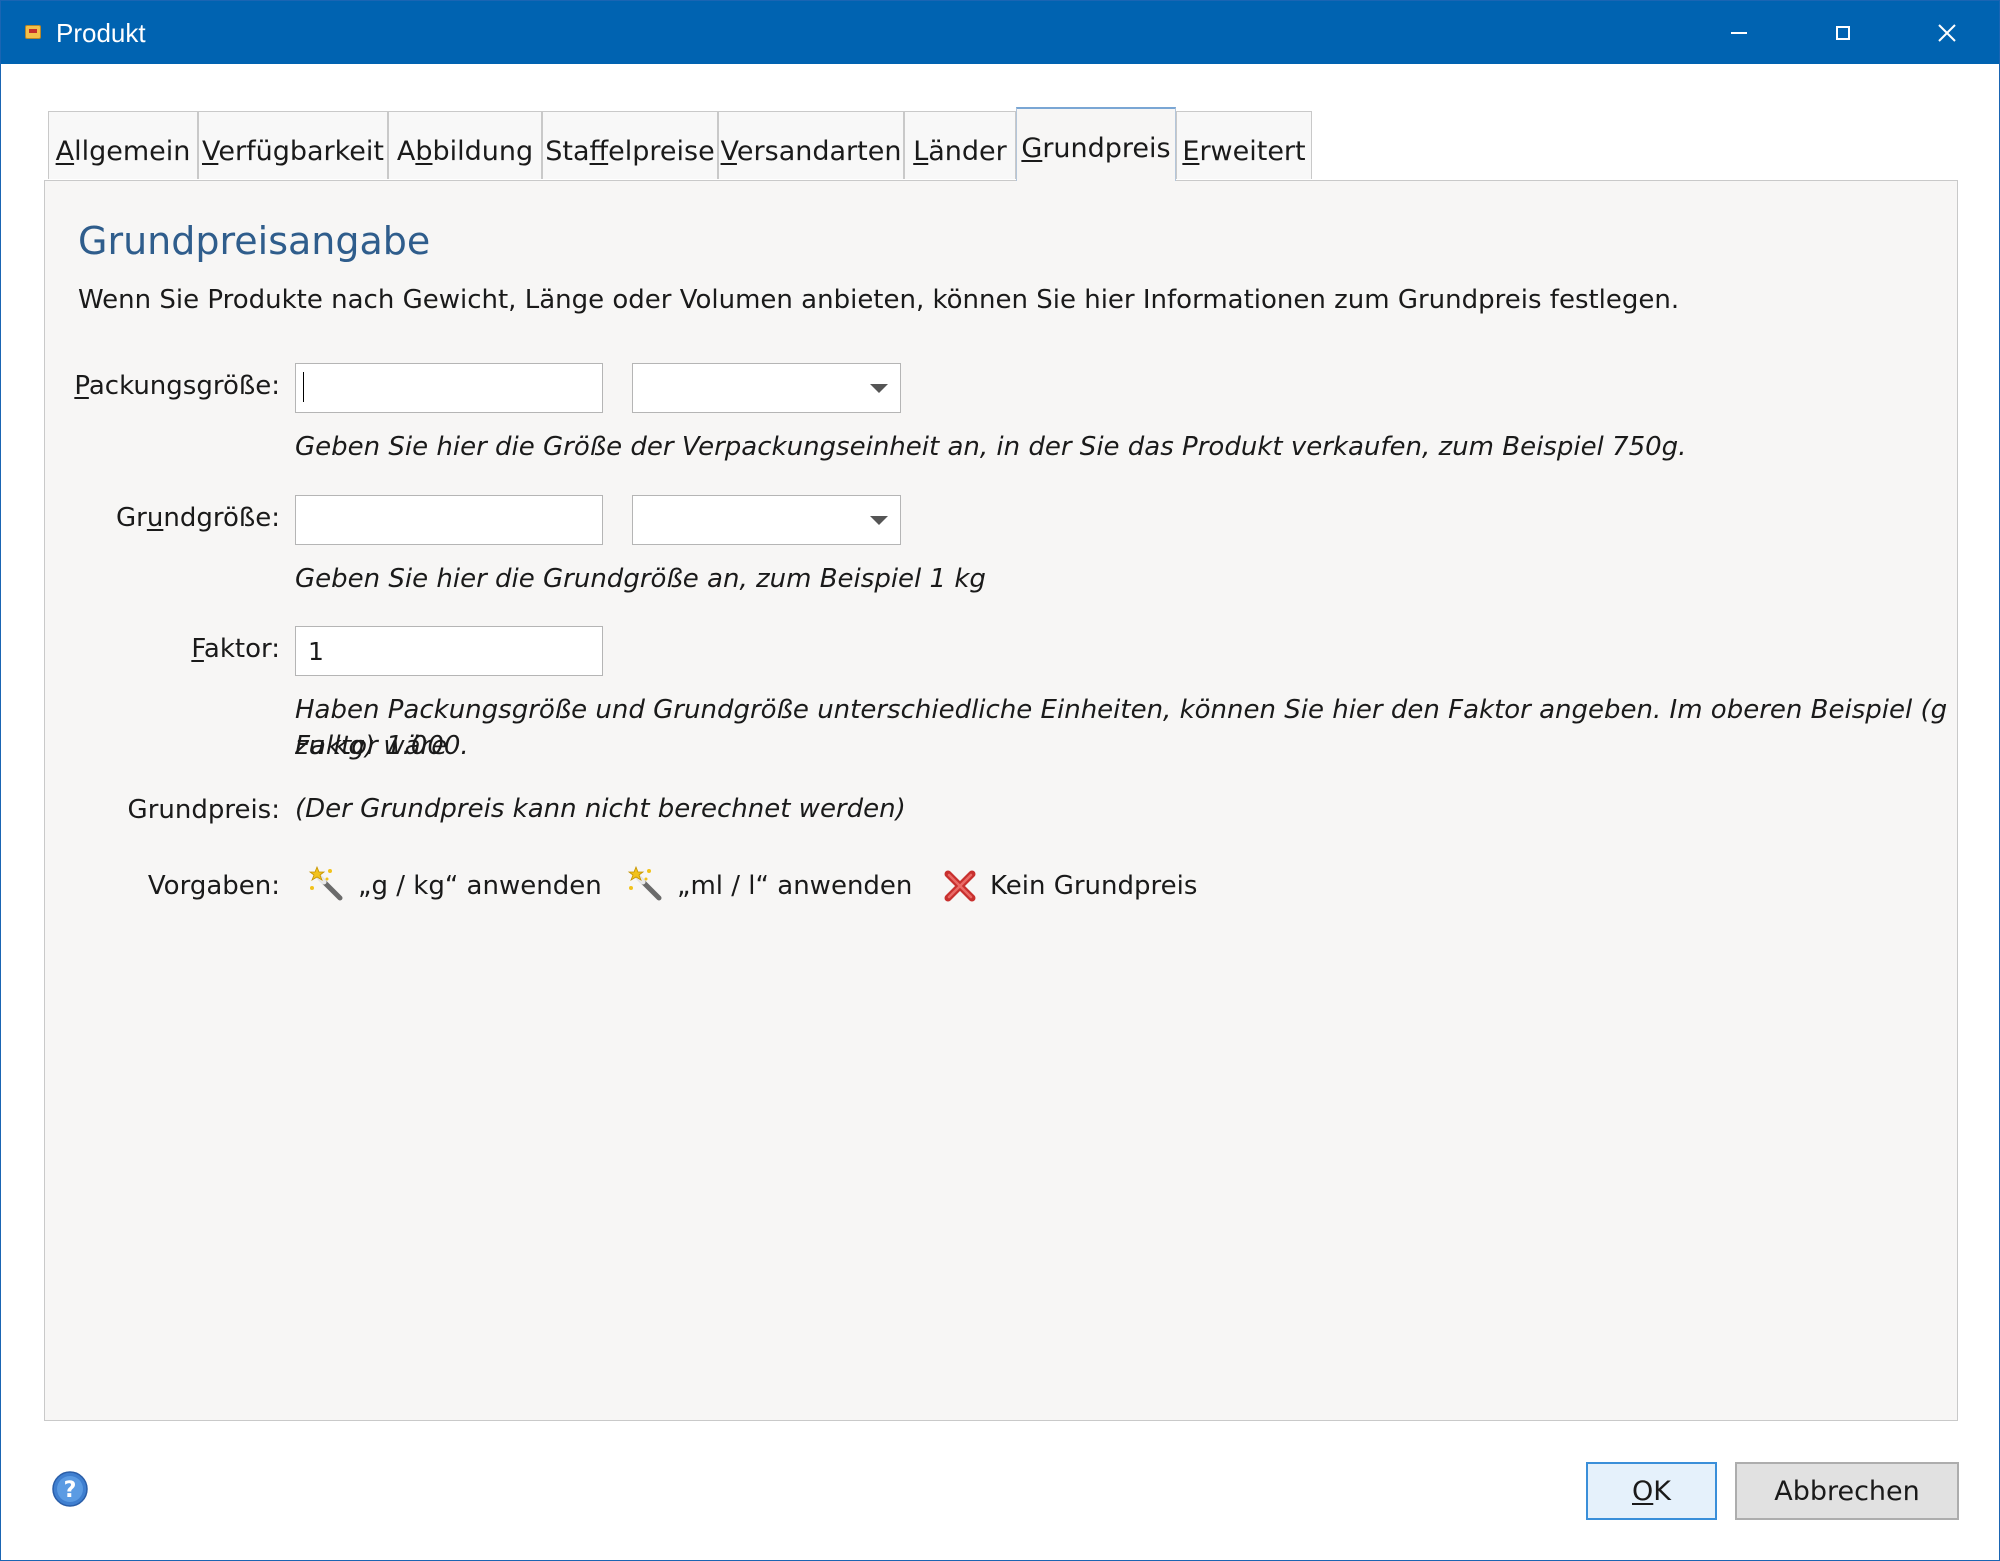 Image resolution: width=2000 pixels, height=1561 pixels. What do you see at coordinates (1096, 144) in the screenshot?
I see `tab-grundpreis: Grundpreis` at bounding box center [1096, 144].